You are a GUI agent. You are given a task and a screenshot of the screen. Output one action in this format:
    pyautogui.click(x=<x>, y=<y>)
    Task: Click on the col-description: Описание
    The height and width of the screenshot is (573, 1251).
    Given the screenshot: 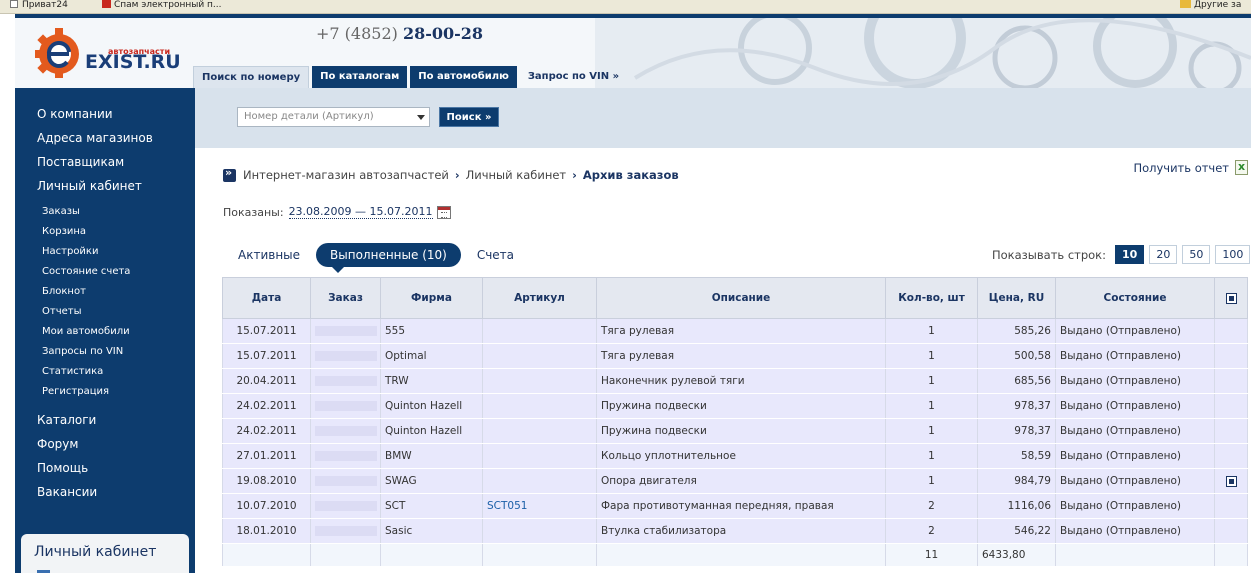 What is the action you would take?
    pyautogui.click(x=741, y=298)
    